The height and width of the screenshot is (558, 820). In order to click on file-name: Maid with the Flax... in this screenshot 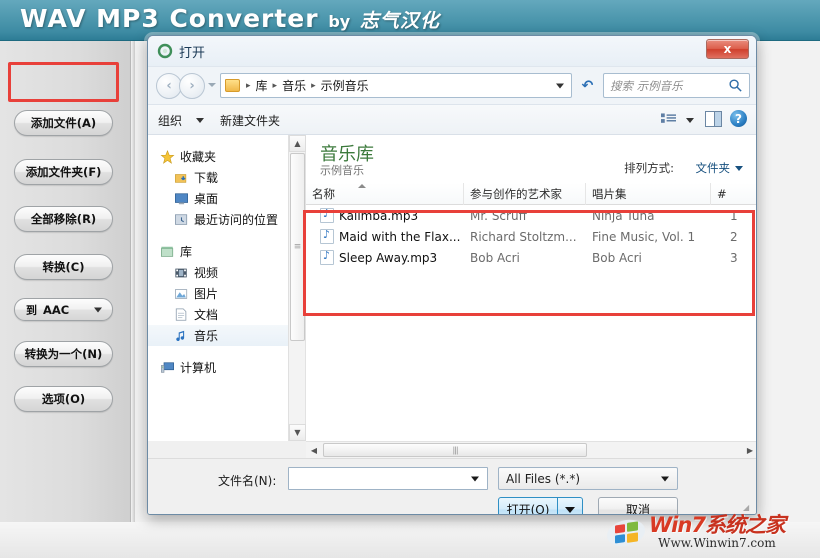, I will do `click(400, 236)`.